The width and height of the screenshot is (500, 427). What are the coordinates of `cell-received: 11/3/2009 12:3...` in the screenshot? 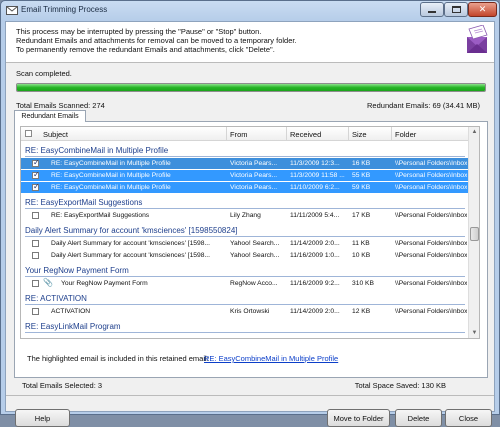 It's located at (315, 163).